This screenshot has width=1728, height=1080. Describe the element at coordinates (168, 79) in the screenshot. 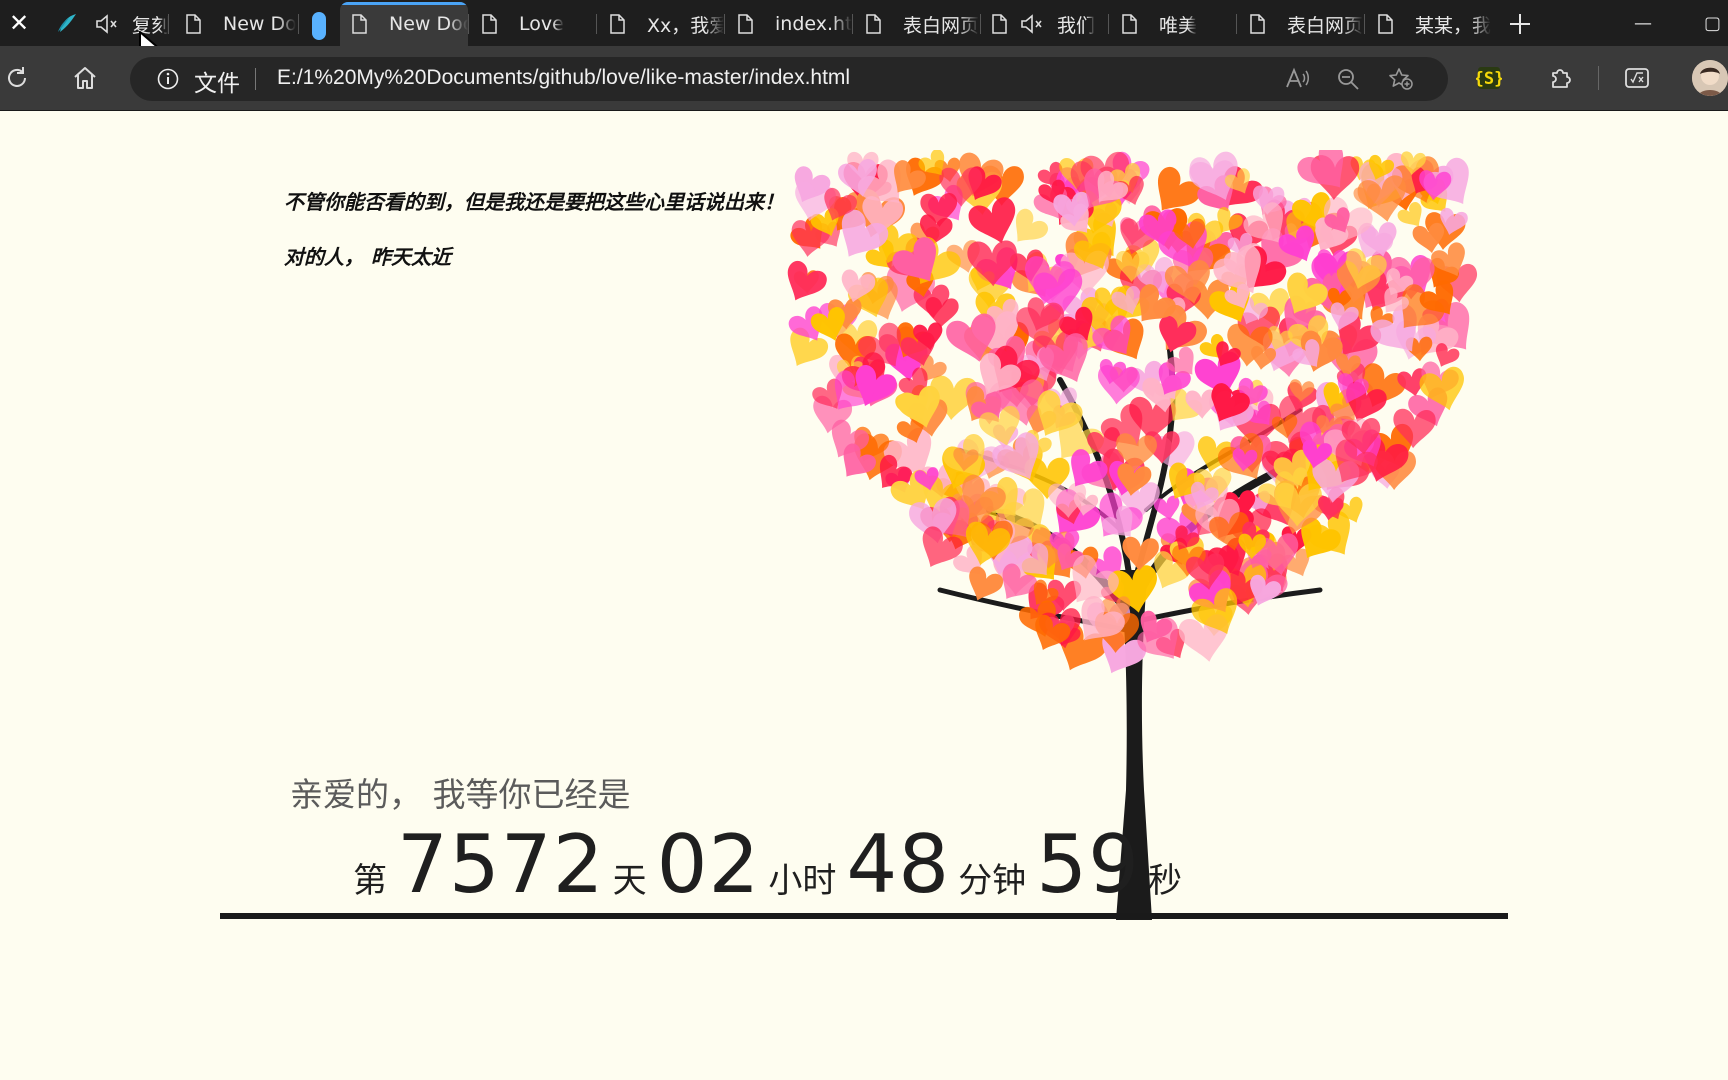

I see `info-icon` at that location.